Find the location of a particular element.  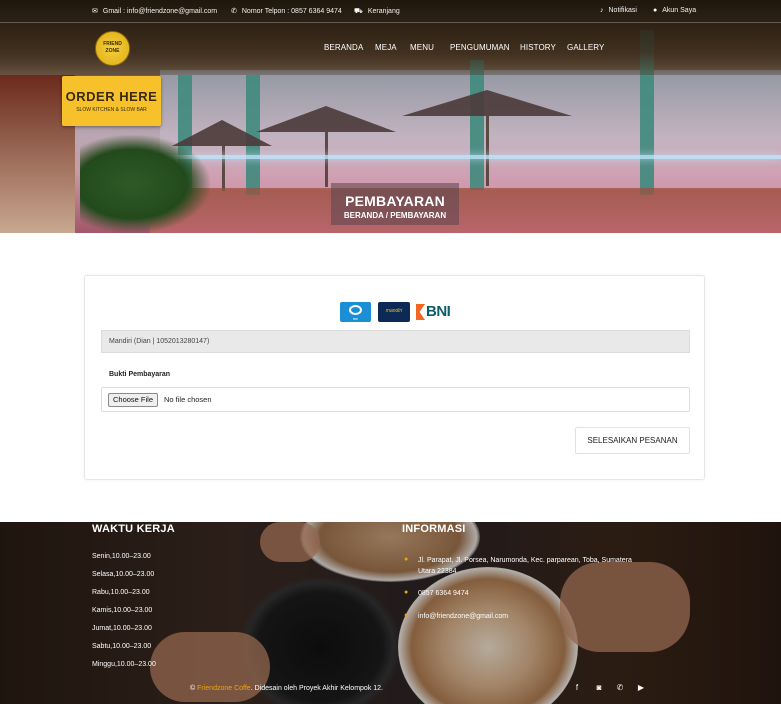

bell-icon: ♪ is located at coordinates (602, 10).